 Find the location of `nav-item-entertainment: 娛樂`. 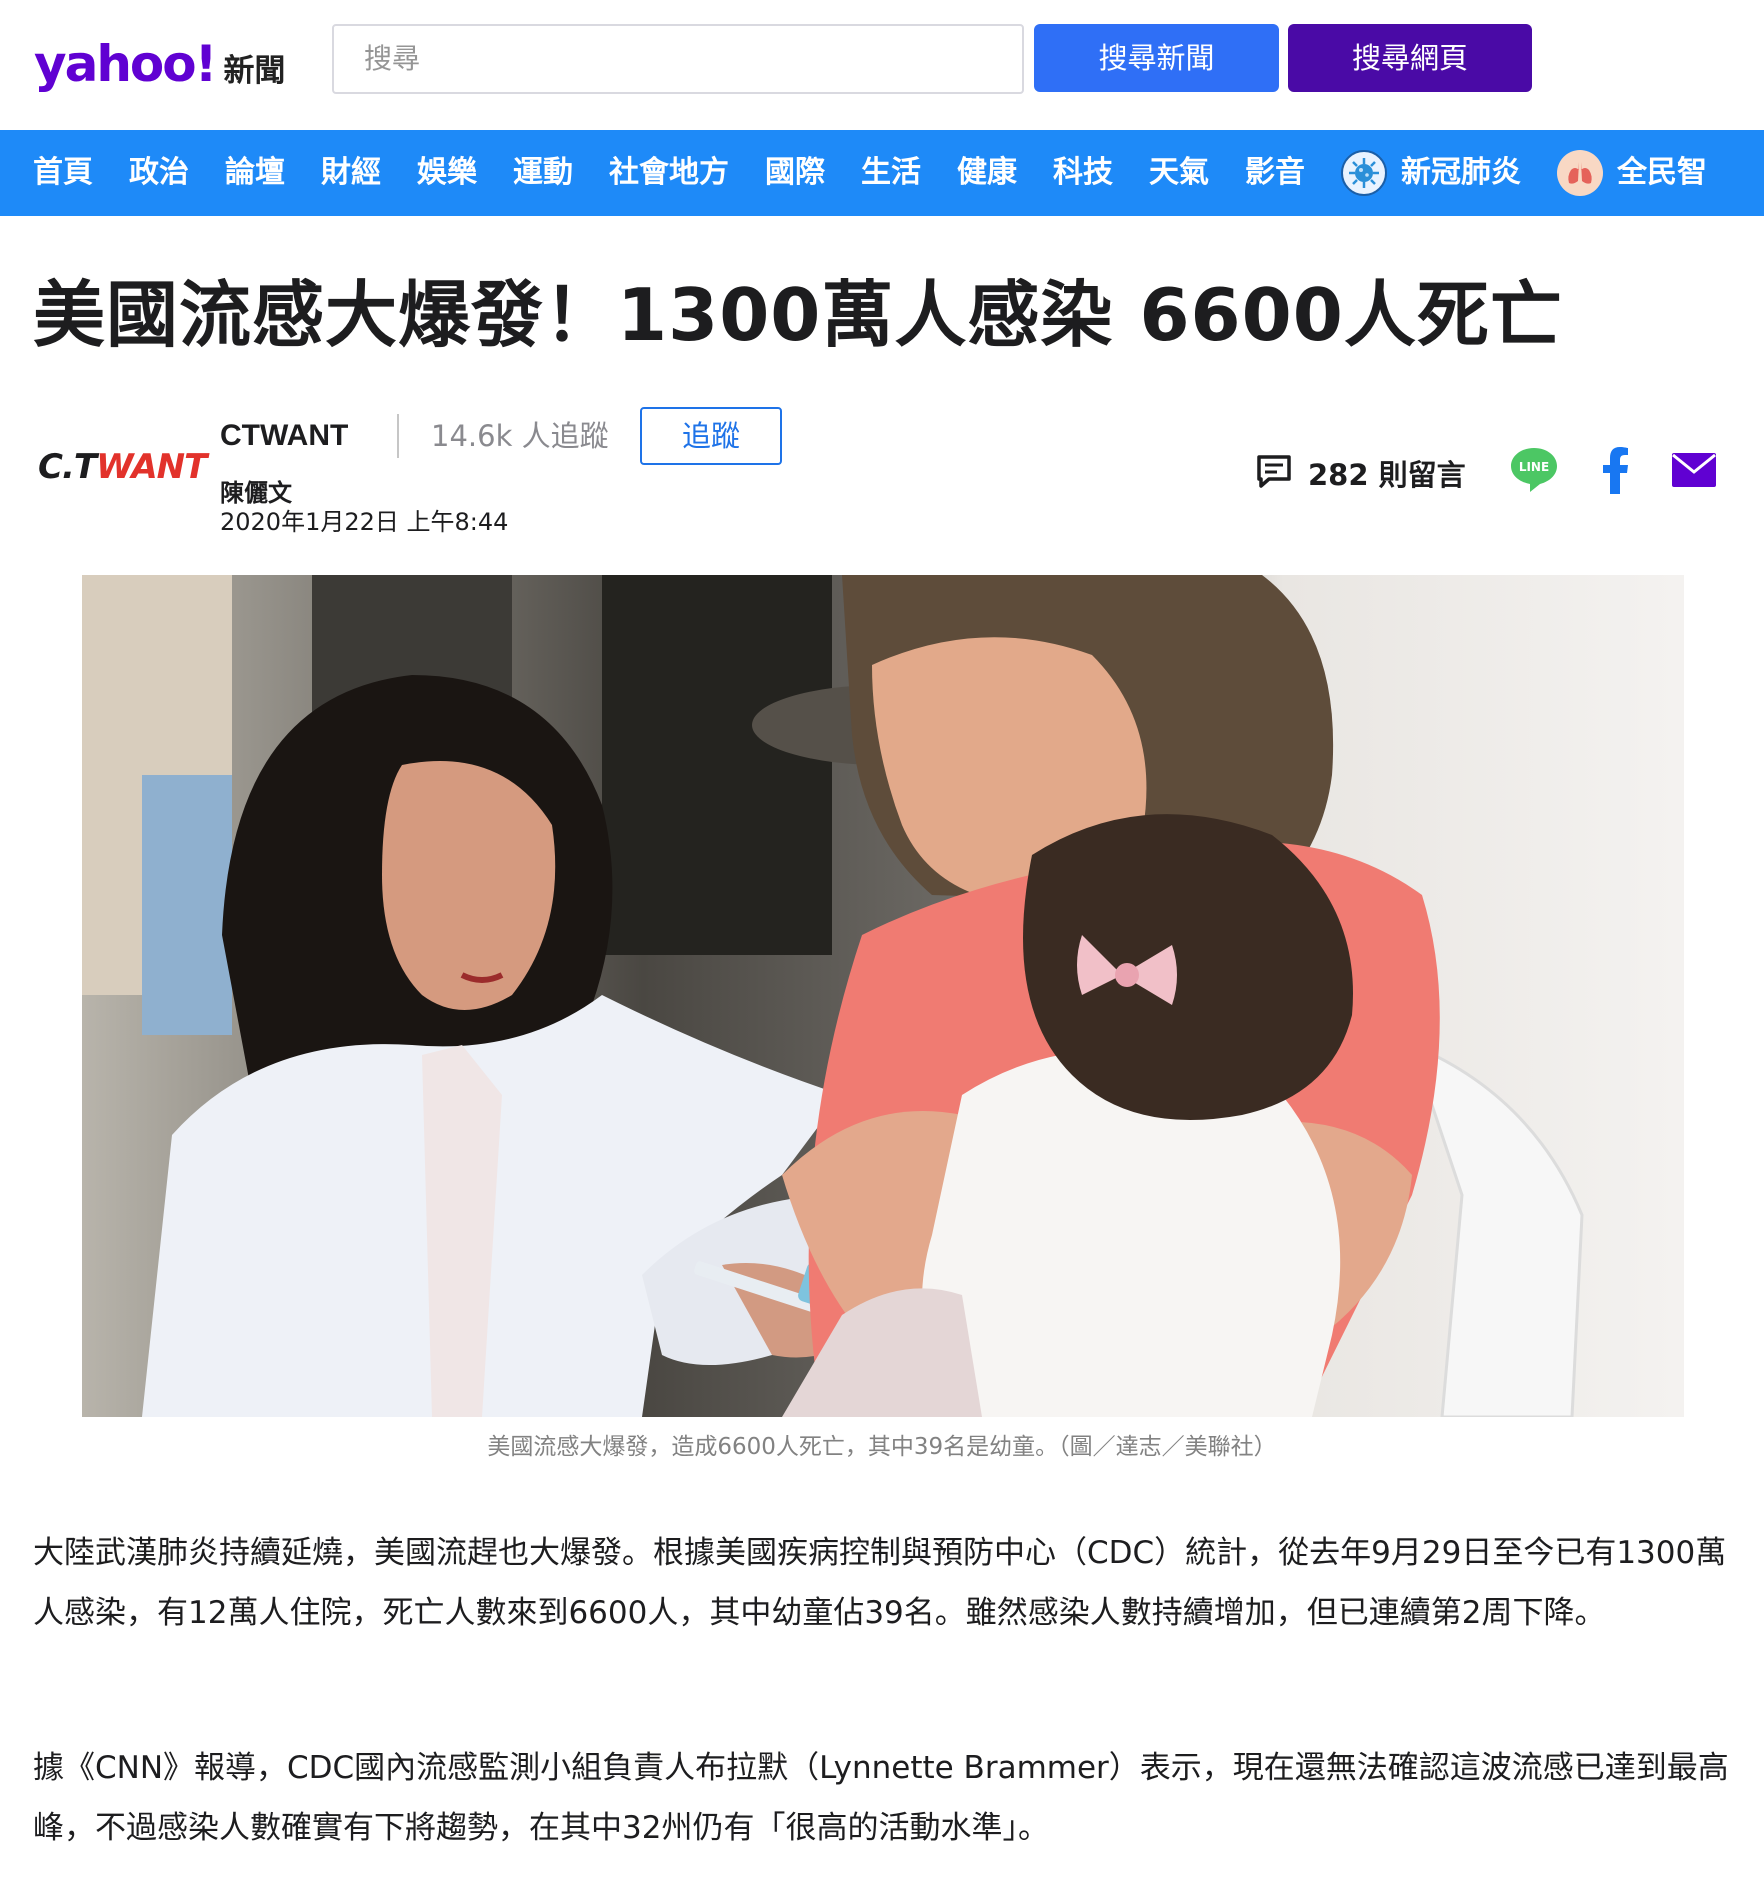

nav-item-entertainment: 娛樂 is located at coordinates (447, 173).